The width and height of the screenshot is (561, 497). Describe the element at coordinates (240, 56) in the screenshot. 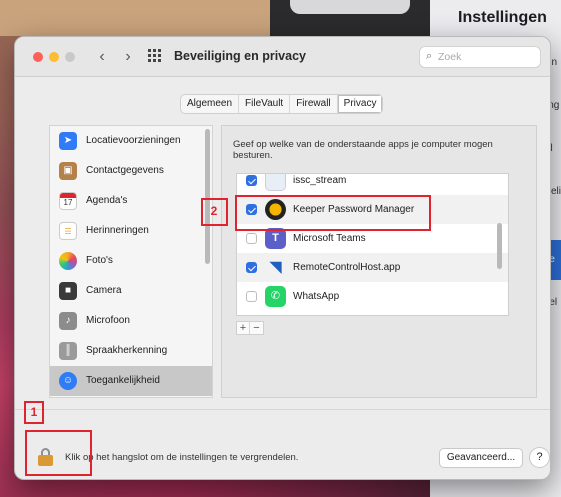

I see `window-title: Beveiliging en privacy` at that location.